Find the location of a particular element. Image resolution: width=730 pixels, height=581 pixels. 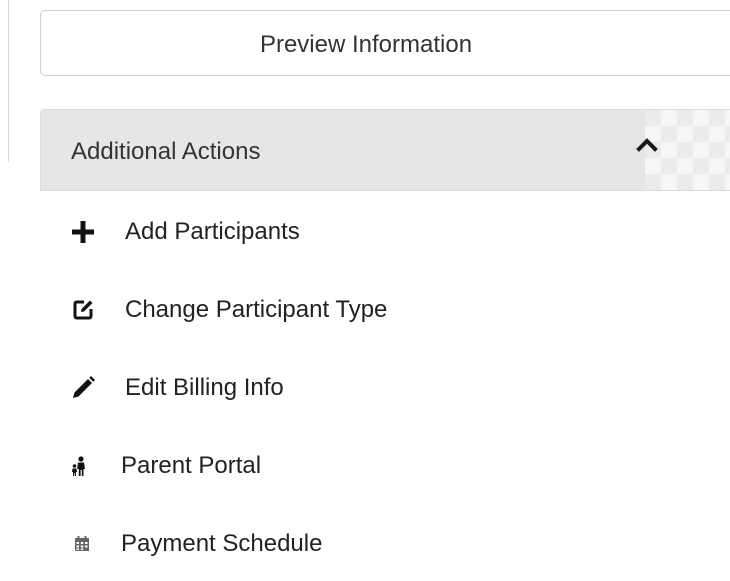

additional-actions-title: Additional Actions is located at coordinates (166, 151).